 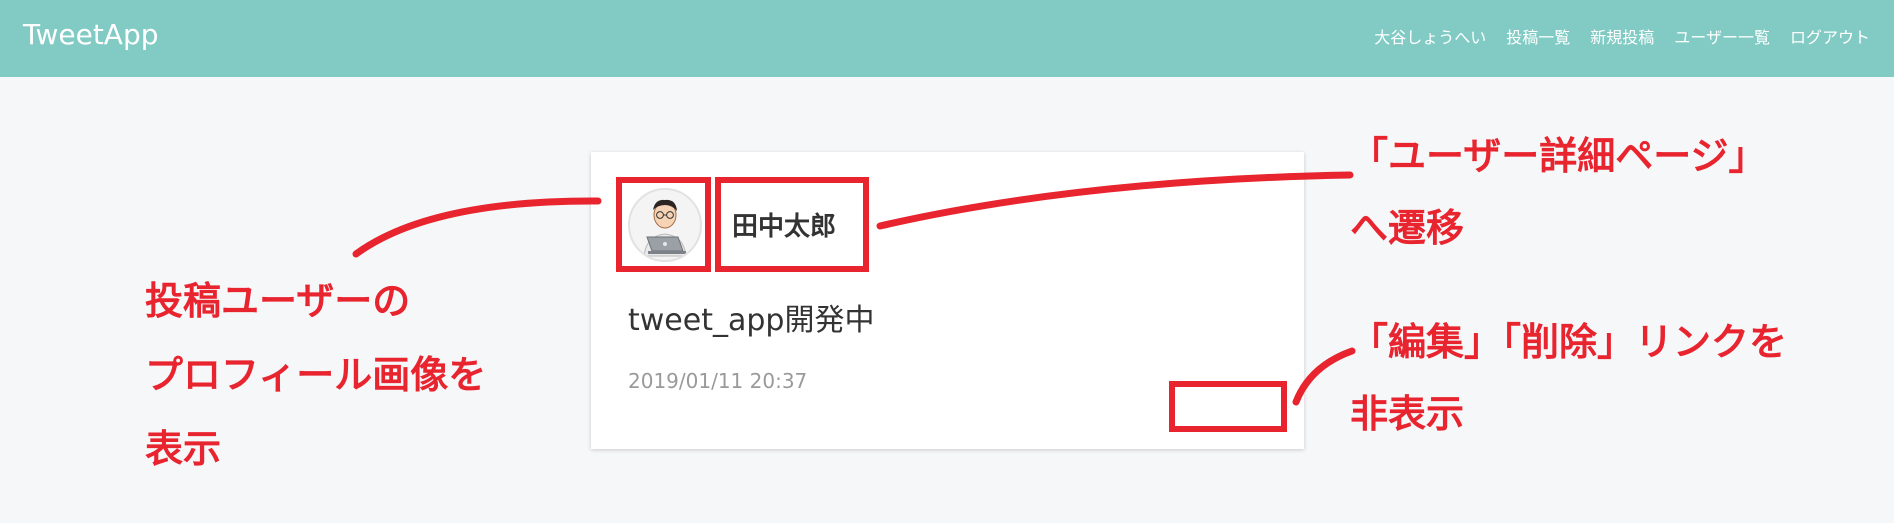 I want to click on connector-avatar, so click(x=477, y=227).